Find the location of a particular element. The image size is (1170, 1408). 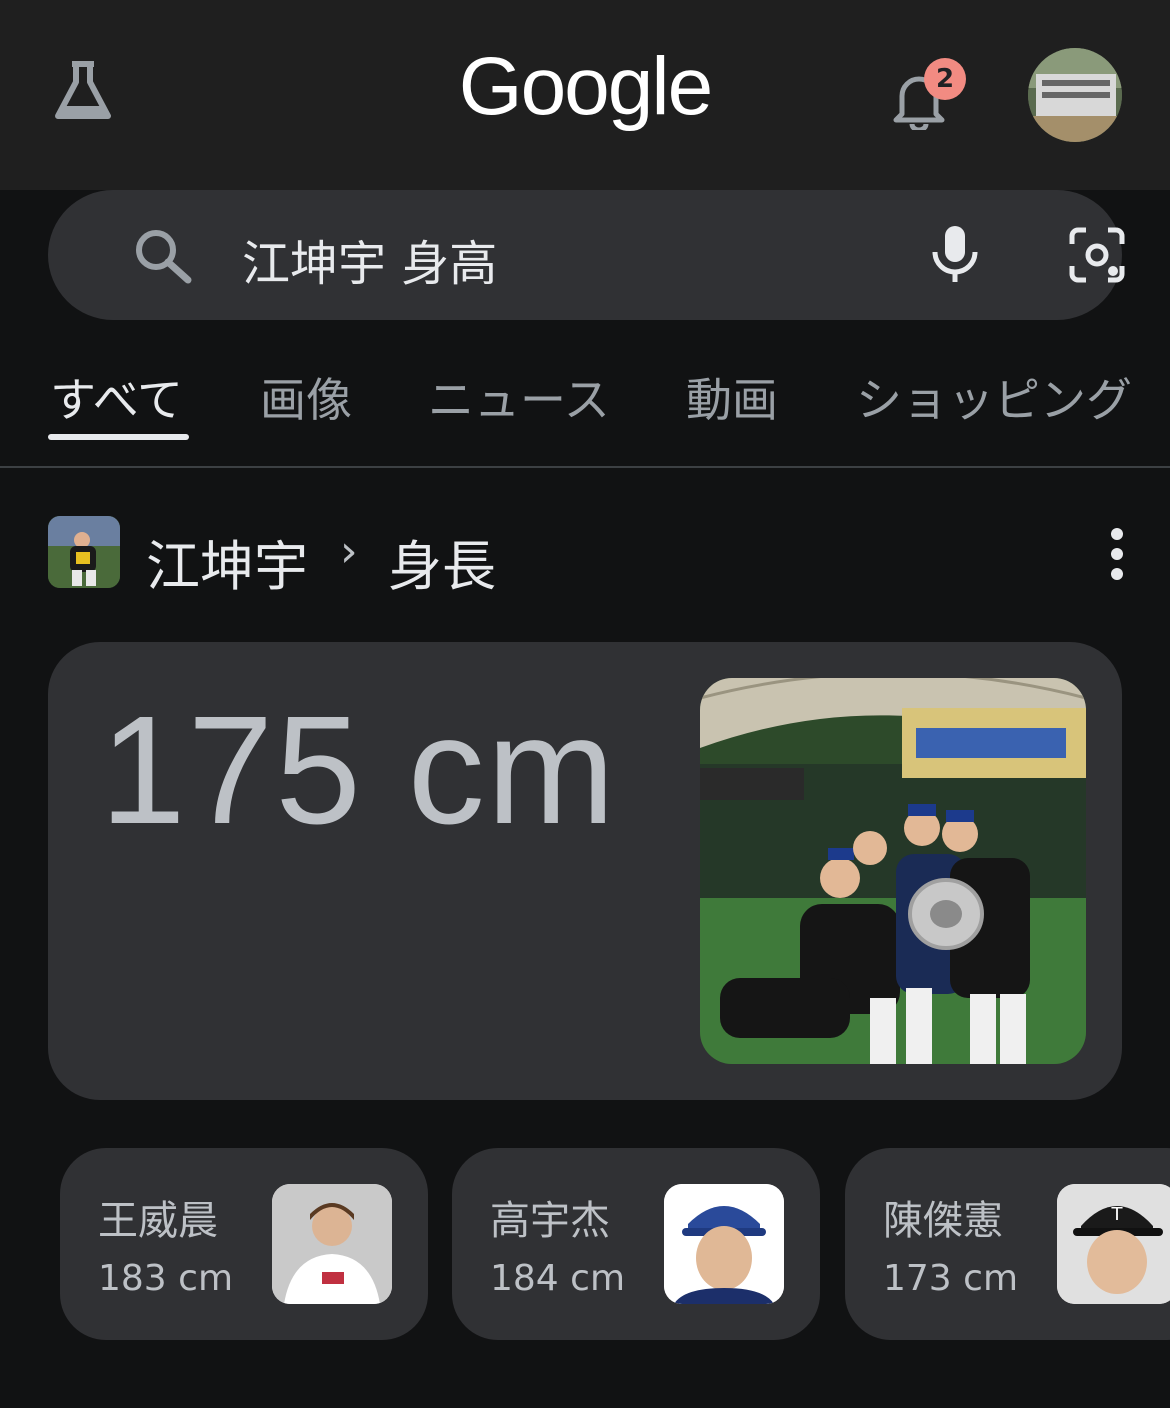

height-value: 175 cm is located at coordinates (359, 770).